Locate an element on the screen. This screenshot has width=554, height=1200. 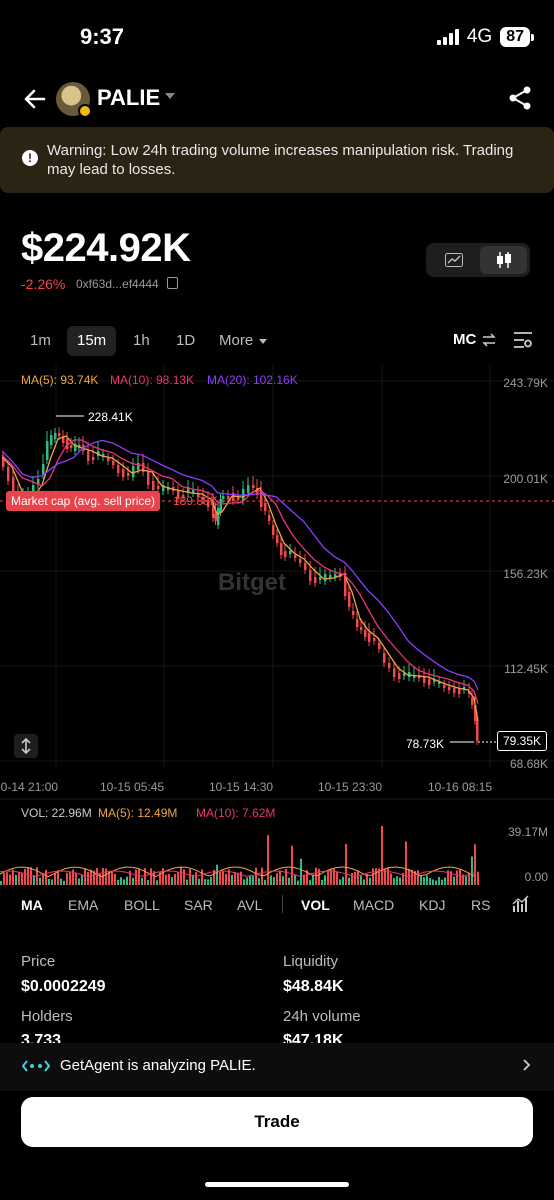
copy-icon is located at coordinates (172, 283).